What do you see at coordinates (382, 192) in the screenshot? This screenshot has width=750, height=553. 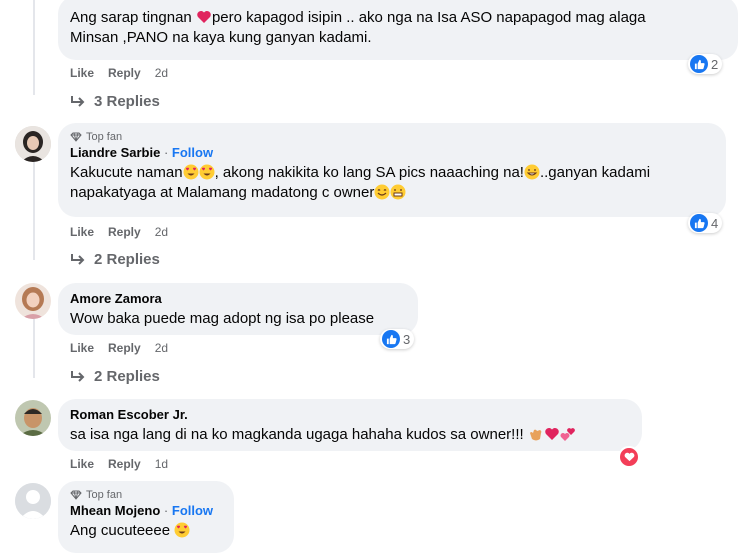 I see `smiling-emoji-icon` at bounding box center [382, 192].